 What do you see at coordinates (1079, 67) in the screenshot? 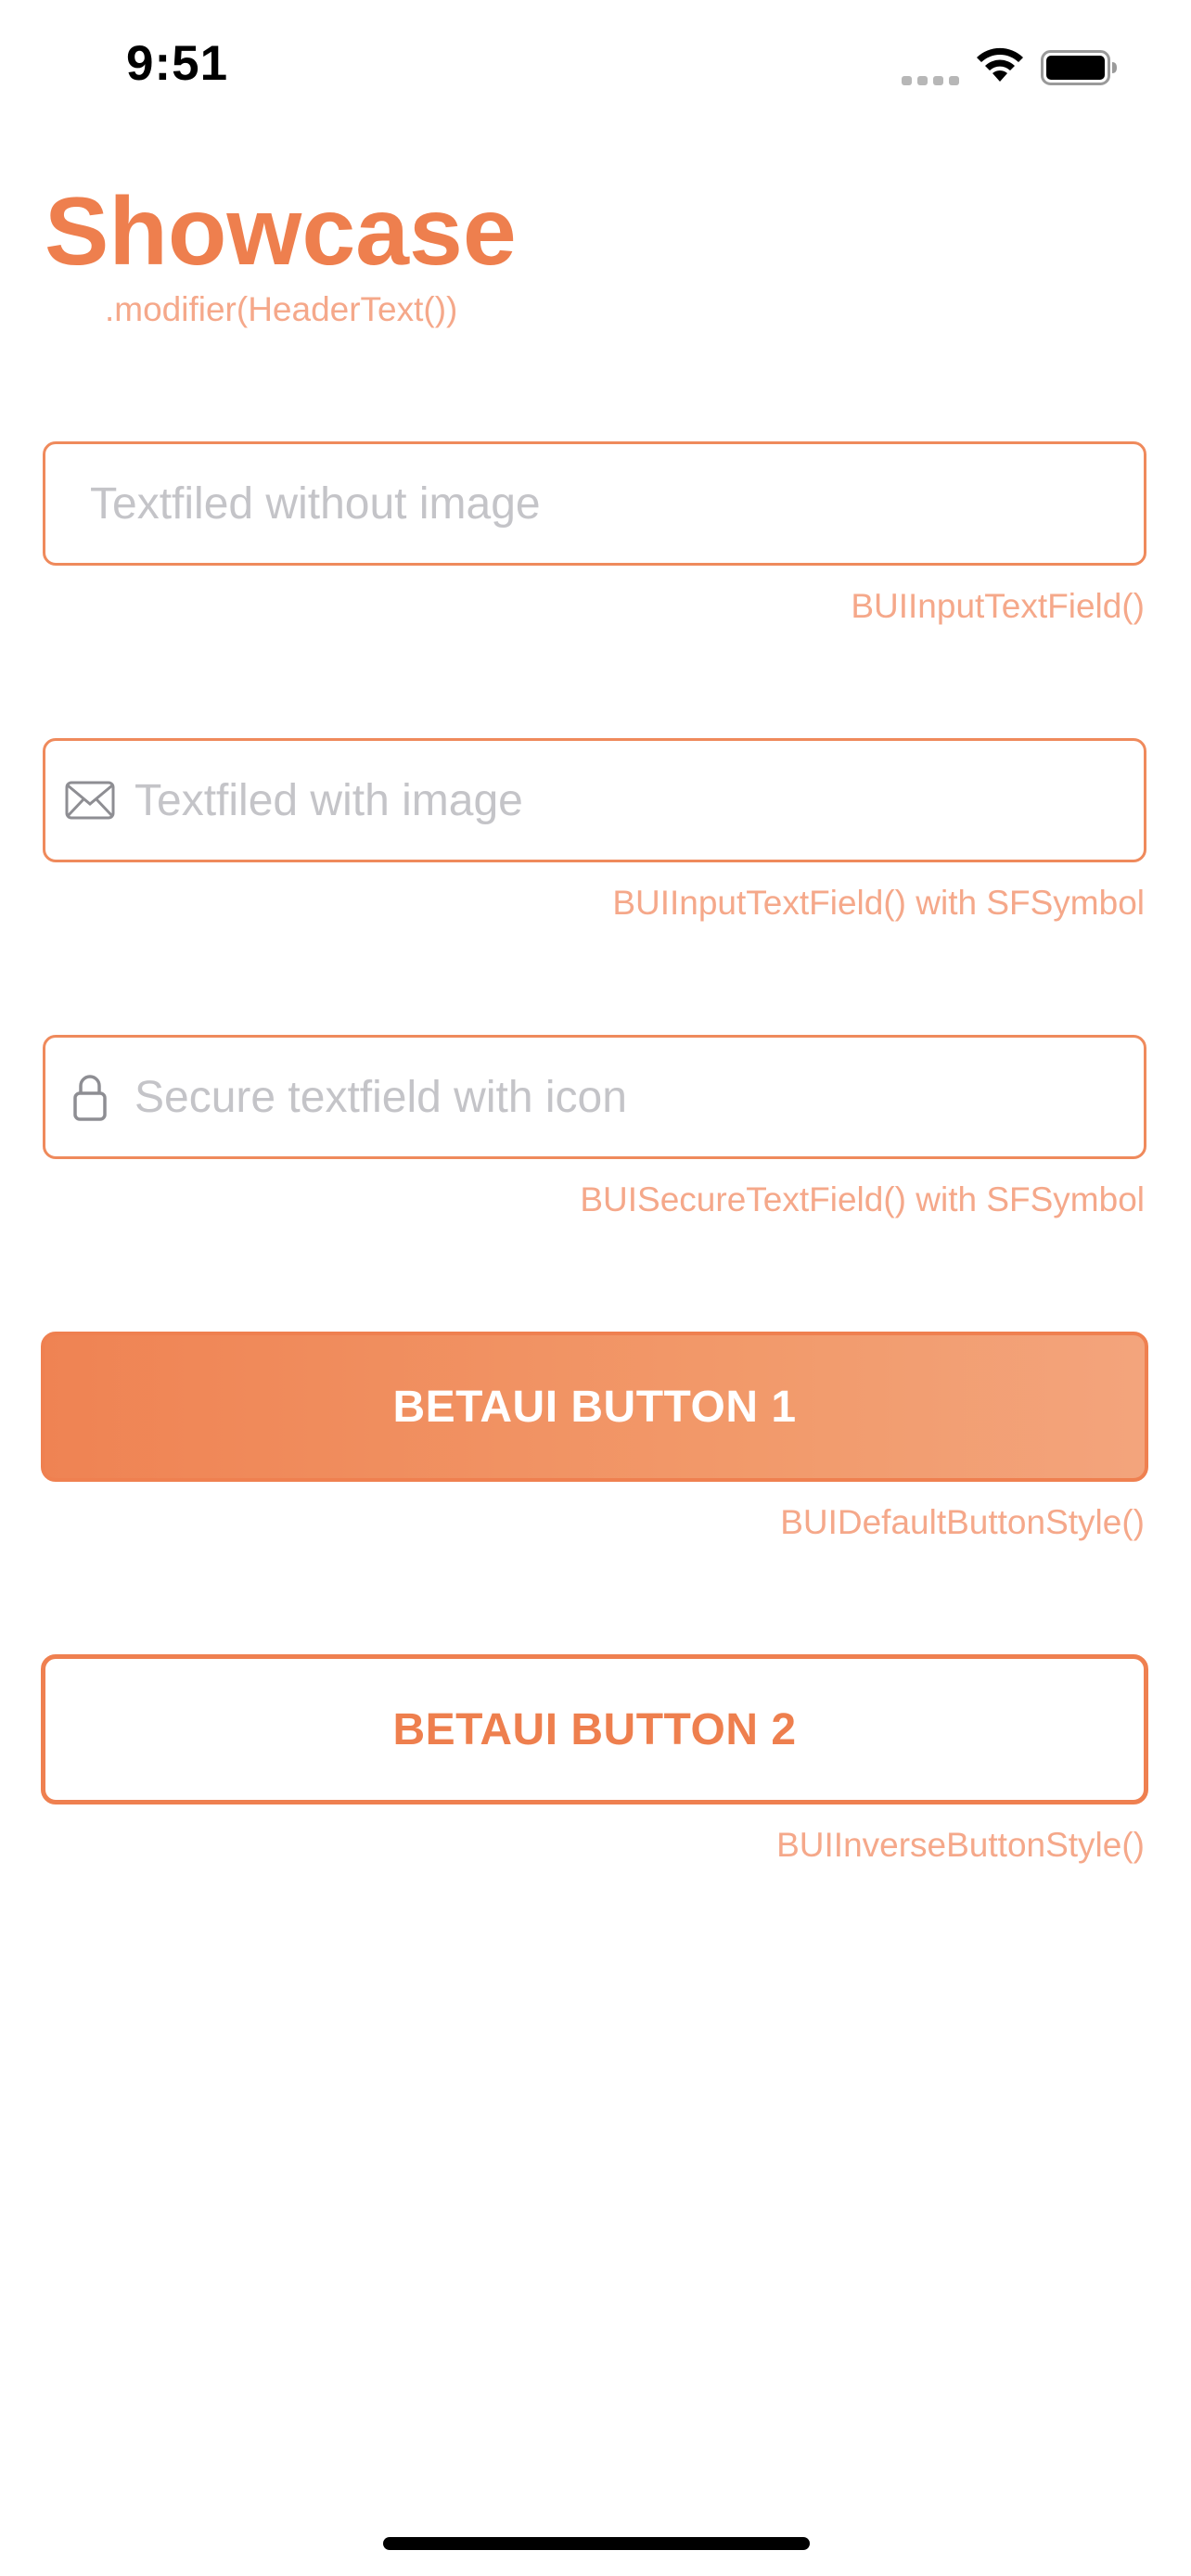
I see `battery-icon` at bounding box center [1079, 67].